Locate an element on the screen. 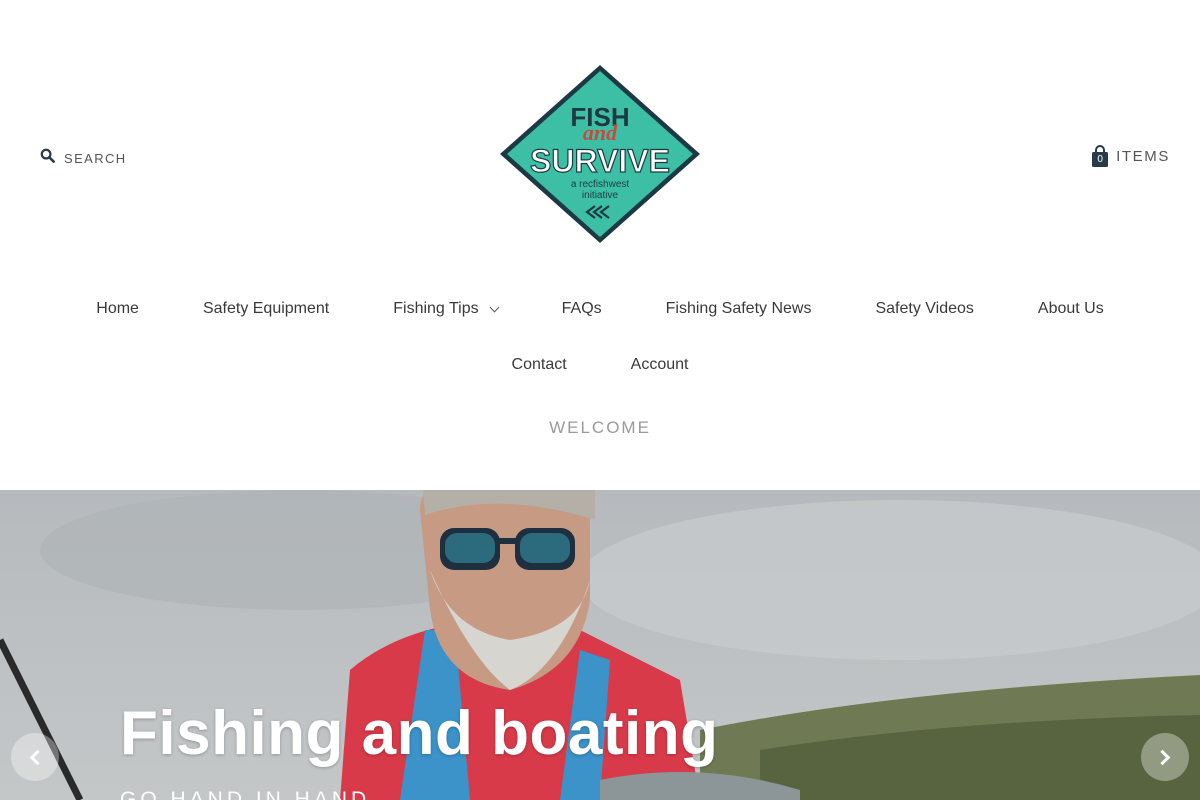 Image resolution: width=1200 pixels, height=800 pixels. nav-home: Home is located at coordinates (117, 309).